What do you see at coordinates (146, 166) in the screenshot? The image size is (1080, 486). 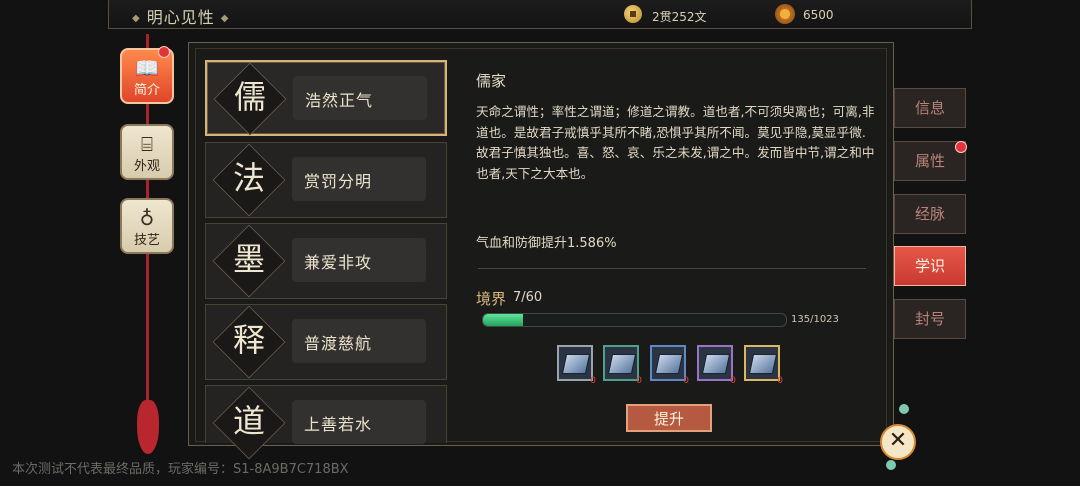 I see `nav-appearance-label: 外观` at bounding box center [146, 166].